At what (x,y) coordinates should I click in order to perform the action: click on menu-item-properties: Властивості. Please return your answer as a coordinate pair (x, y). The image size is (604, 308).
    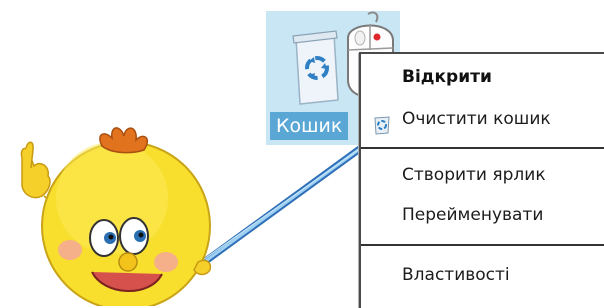
    Looking at the image, I should click on (456, 275).